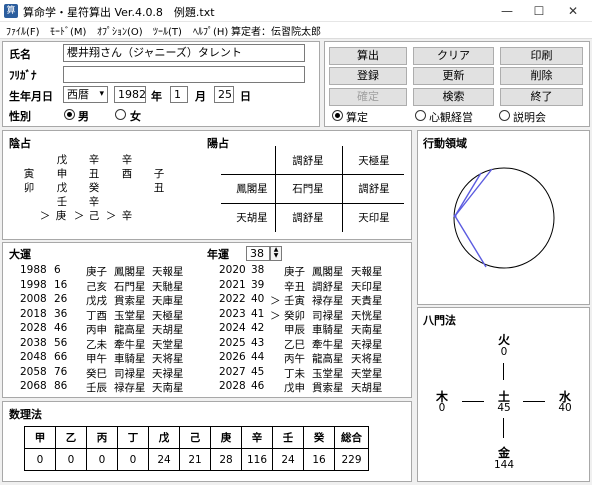 The image size is (592, 485). What do you see at coordinates (96, 388) in the screenshot?
I see `taiun-cell: 壬辰` at bounding box center [96, 388].